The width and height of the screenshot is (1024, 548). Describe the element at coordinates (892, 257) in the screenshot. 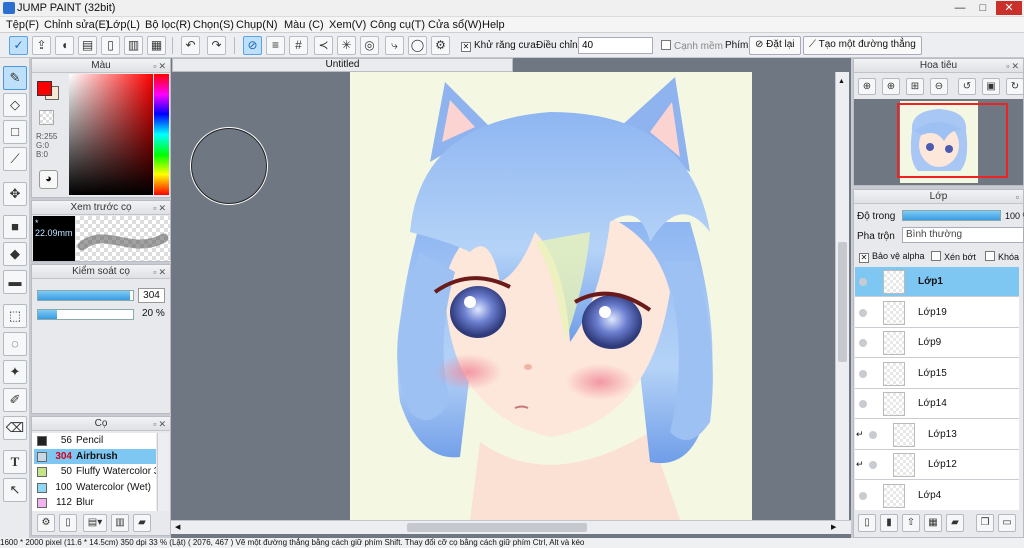

I see `protect-alpha-toggle: ✕ Bảo vệ alpha` at that location.